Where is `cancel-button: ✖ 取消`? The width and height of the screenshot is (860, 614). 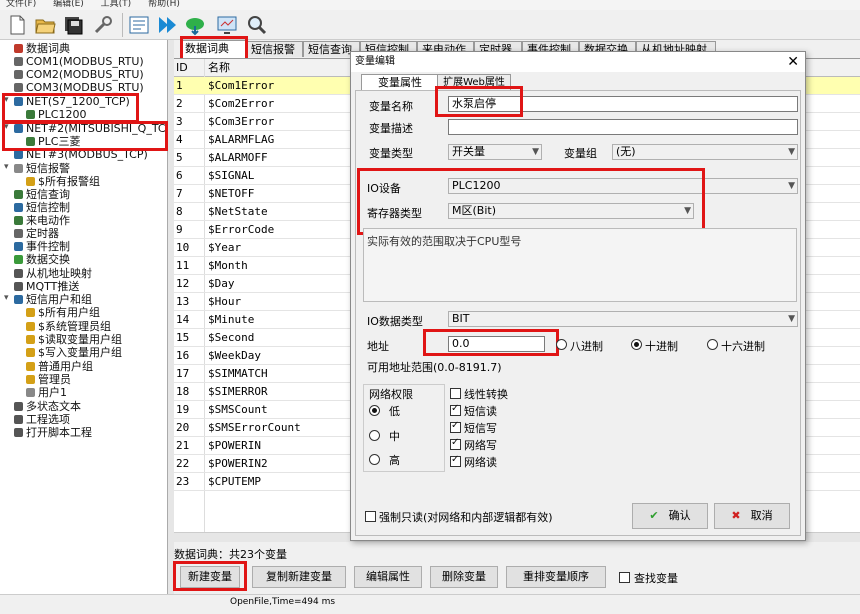 cancel-button: ✖ 取消 is located at coordinates (752, 516).